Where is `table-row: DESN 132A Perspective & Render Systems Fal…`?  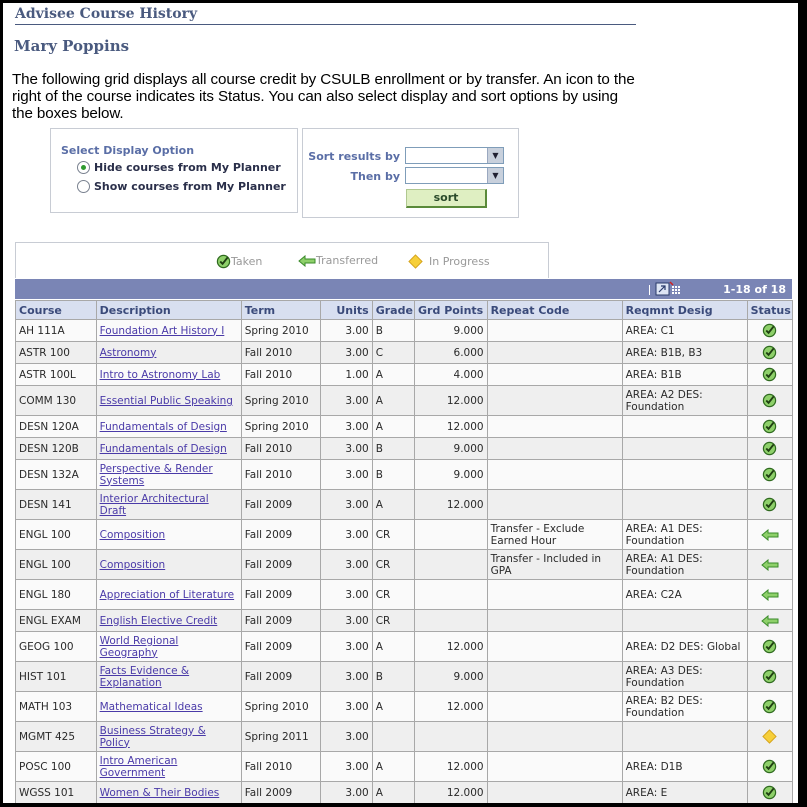 table-row: DESN 132A Perspective & Render Systems Fal… is located at coordinates (404, 474).